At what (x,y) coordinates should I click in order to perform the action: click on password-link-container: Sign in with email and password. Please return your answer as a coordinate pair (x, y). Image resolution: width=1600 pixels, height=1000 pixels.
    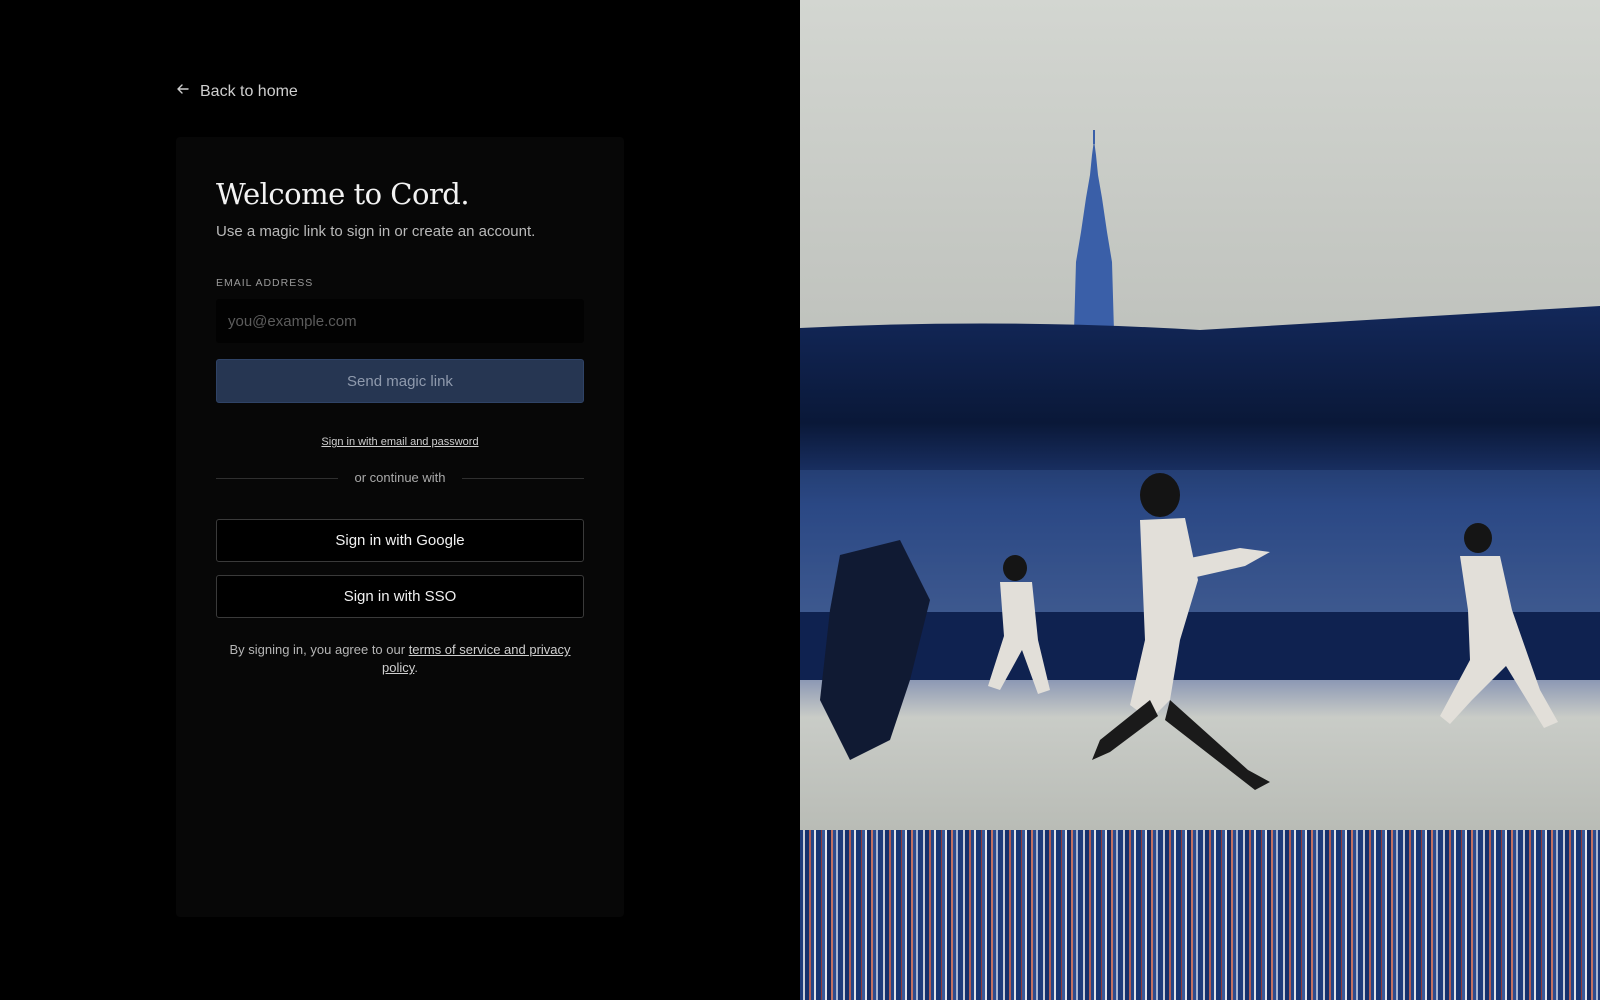
    Looking at the image, I should click on (400, 441).